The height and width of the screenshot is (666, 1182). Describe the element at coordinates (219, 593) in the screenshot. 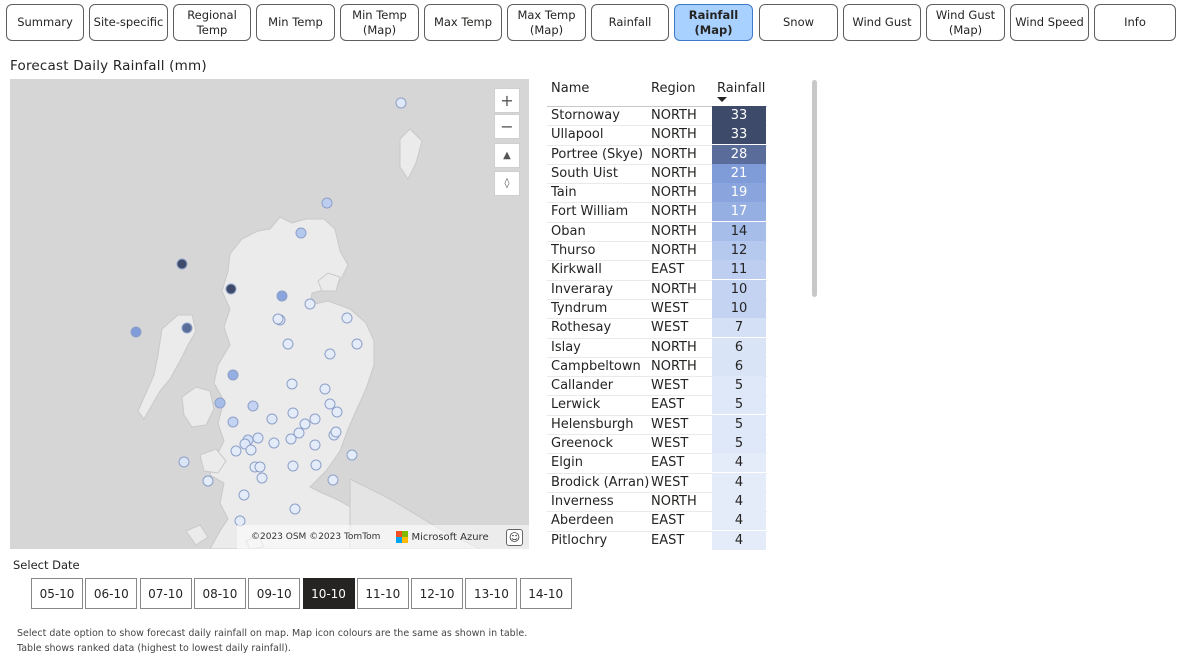

I see `date-option-08-10: 08-10` at that location.